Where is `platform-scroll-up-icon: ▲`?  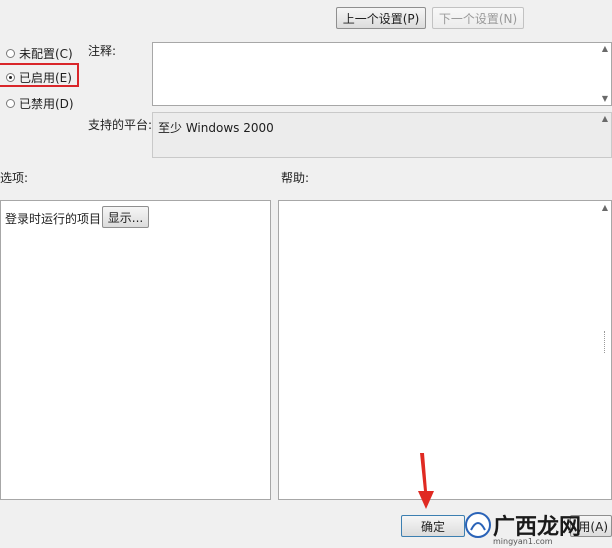
platform-scroll-up-icon: ▲ is located at coordinates (605, 119).